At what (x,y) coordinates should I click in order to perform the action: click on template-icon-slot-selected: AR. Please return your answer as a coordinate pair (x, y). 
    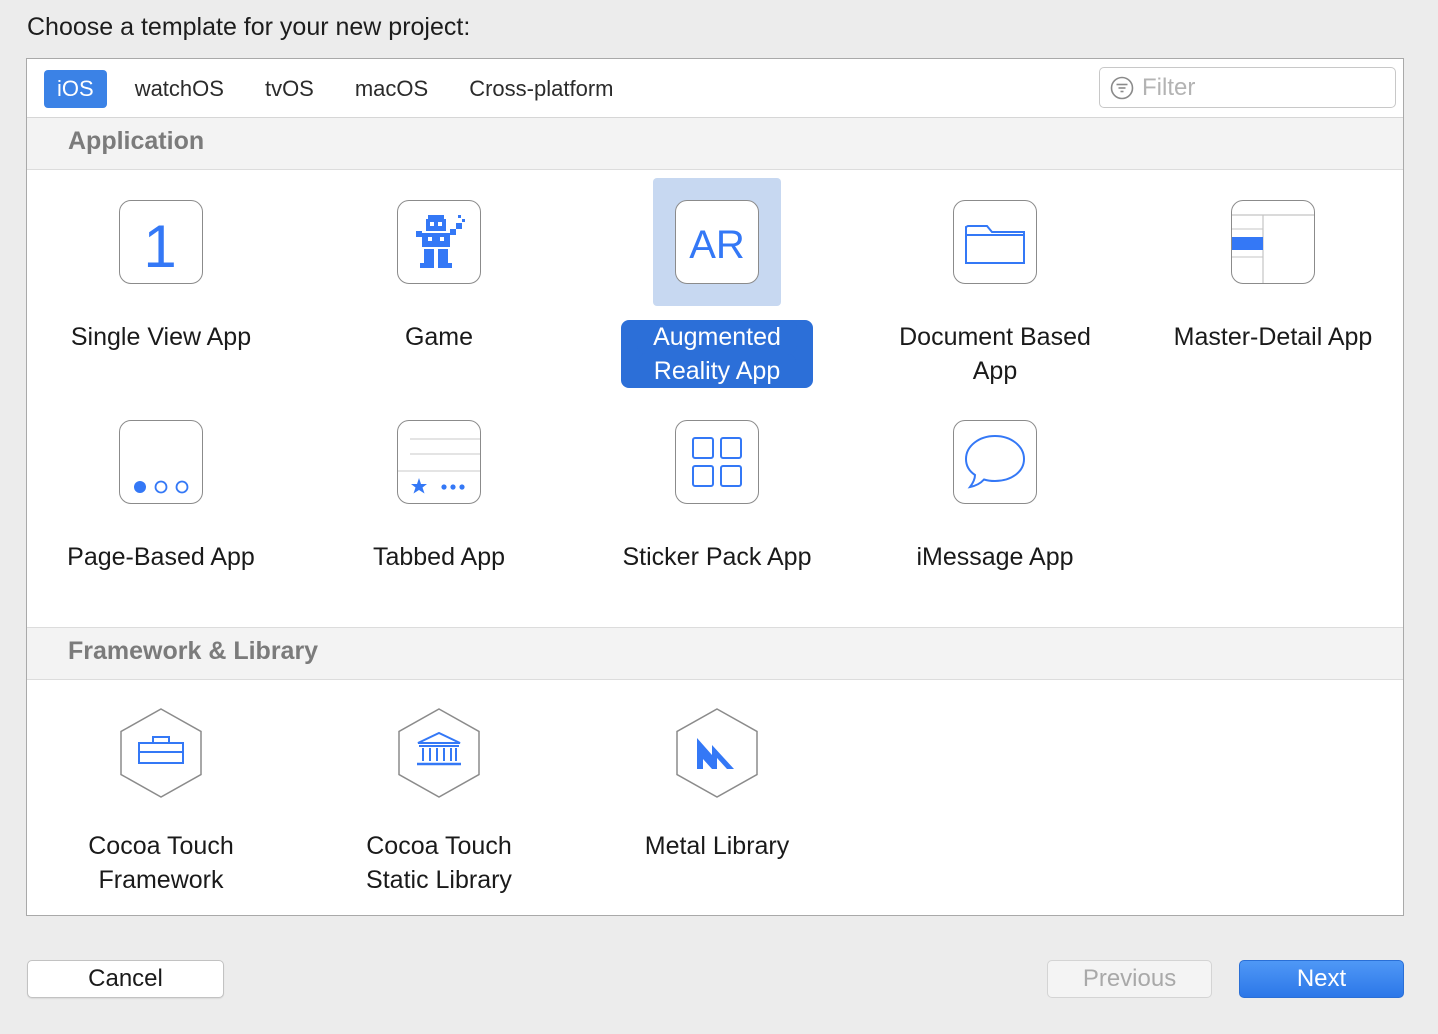
    Looking at the image, I should click on (717, 242).